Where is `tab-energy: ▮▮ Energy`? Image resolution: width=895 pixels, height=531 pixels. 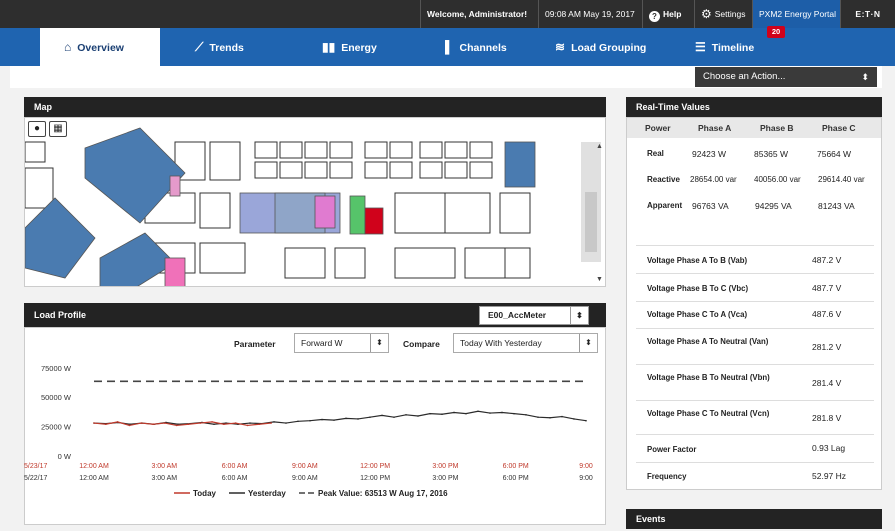
tab-energy: ▮▮ Energy is located at coordinates (367, 47).